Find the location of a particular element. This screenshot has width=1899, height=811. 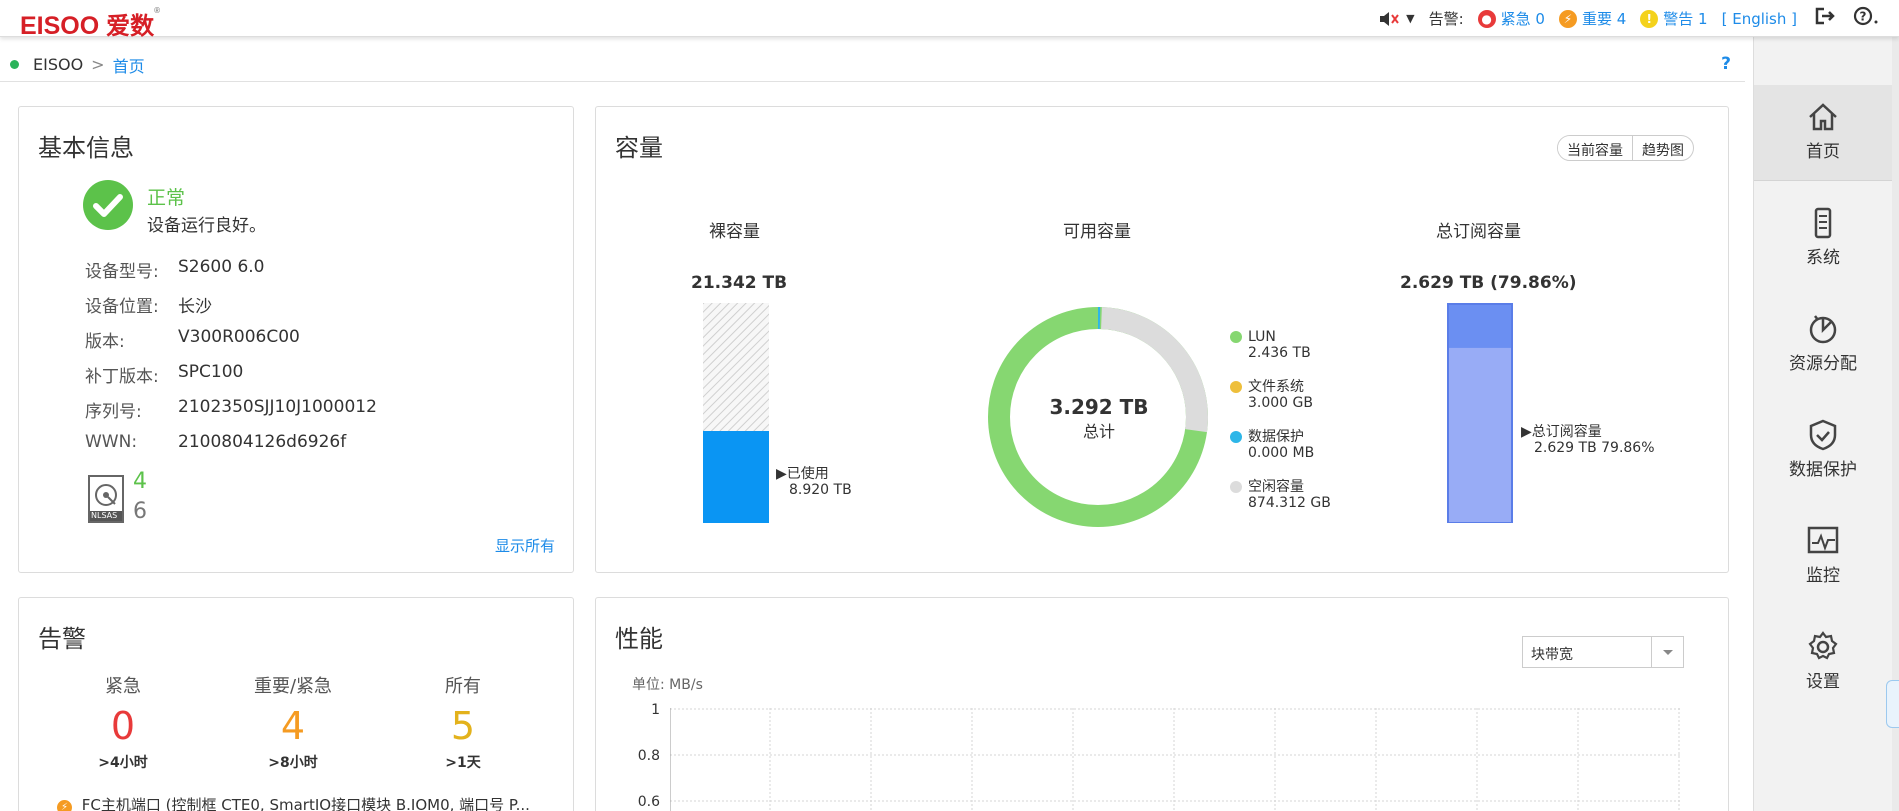

help-menu-icon: ? is located at coordinates (1866, 18).